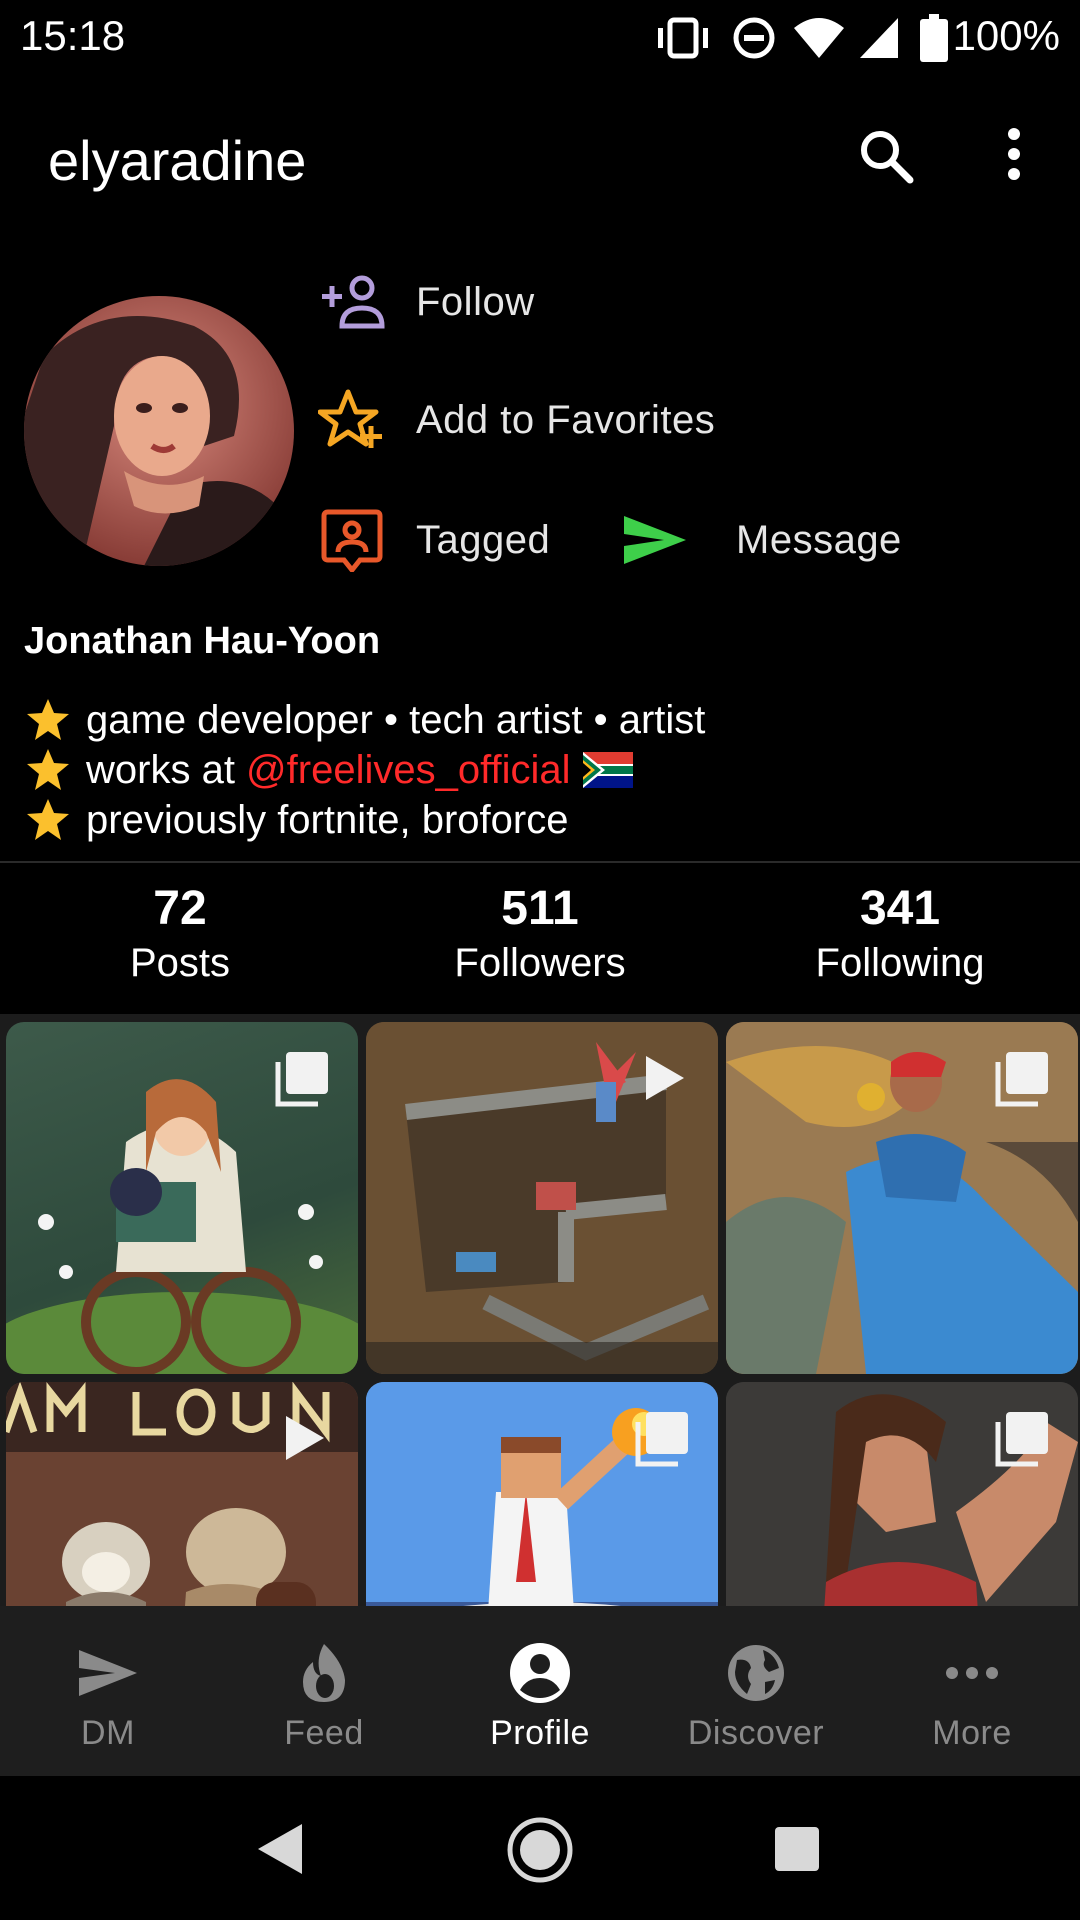 The height and width of the screenshot is (1920, 1080). I want to click on follow-label: Follow, so click(475, 301).